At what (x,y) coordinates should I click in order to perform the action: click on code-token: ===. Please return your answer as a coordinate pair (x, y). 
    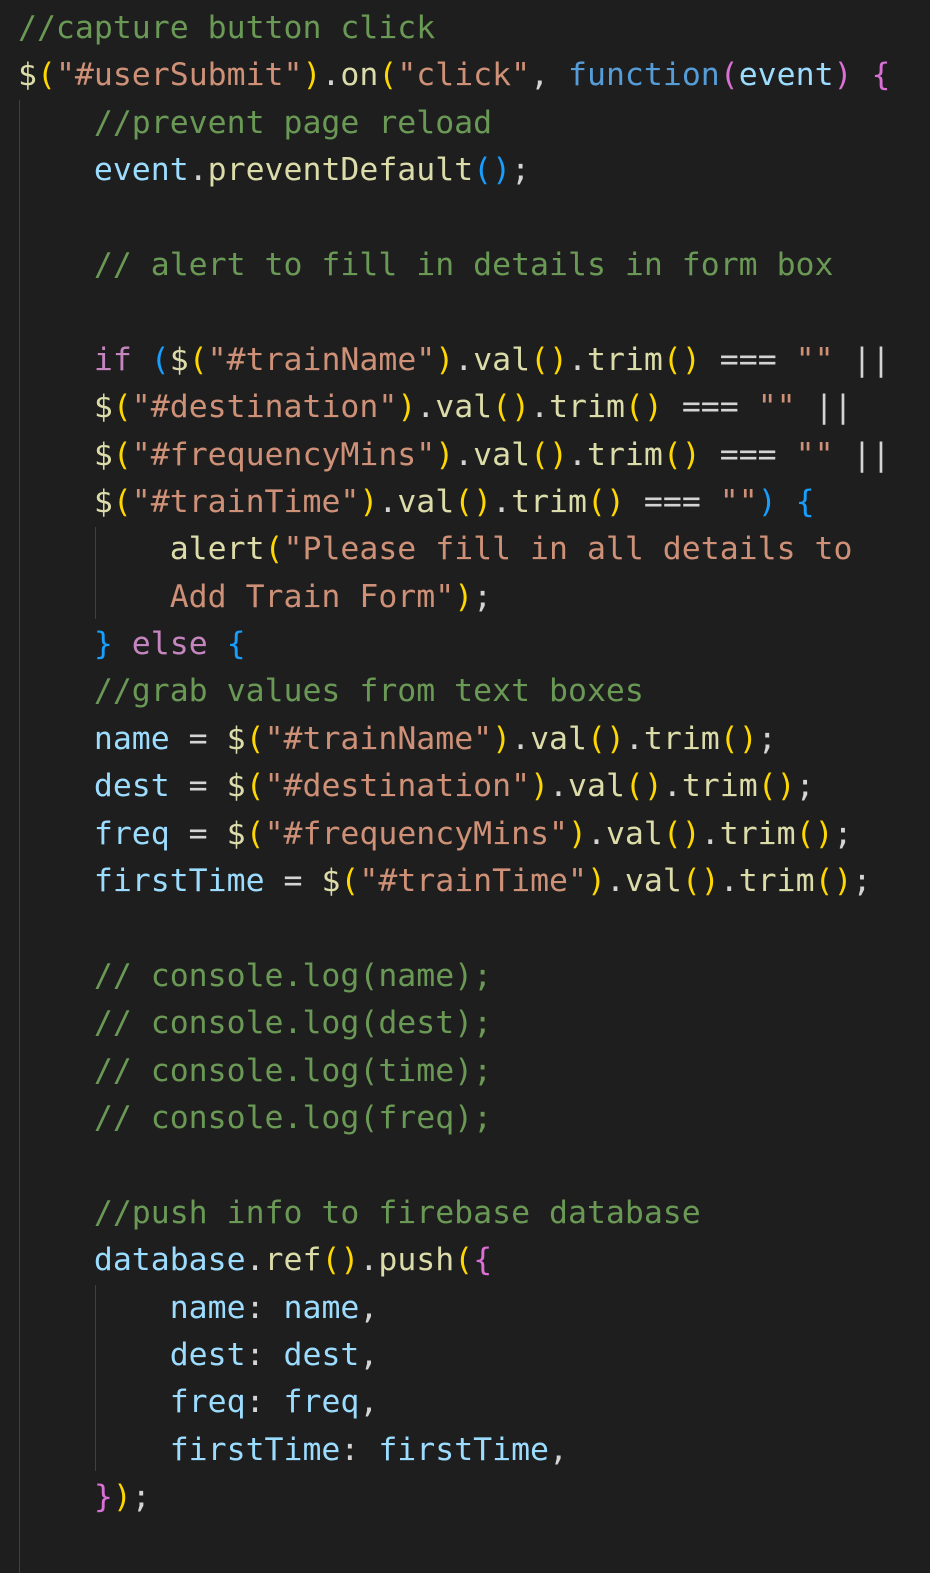
    Looking at the image, I should click on (748, 454).